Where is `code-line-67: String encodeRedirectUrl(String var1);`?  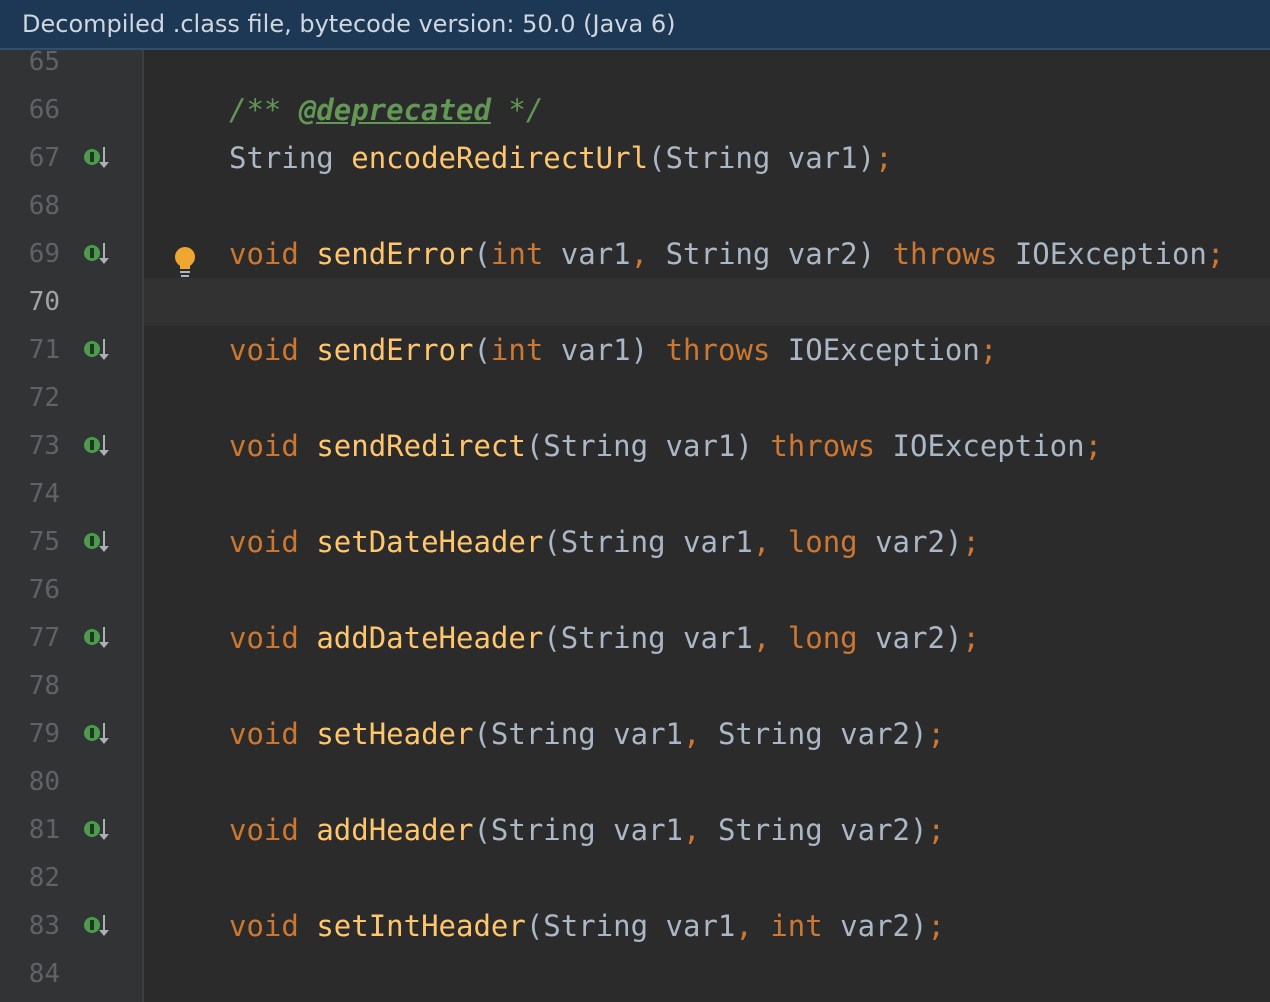 code-line-67: String encodeRedirectUrl(String var1); is located at coordinates (561, 158).